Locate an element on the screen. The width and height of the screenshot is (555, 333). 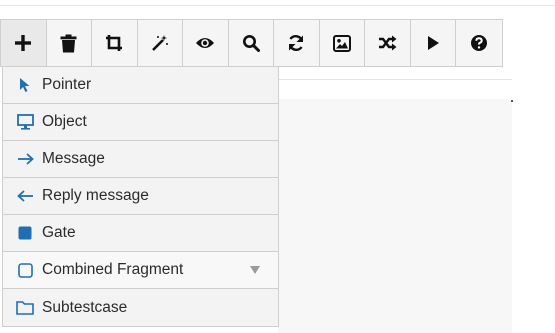
help-button is located at coordinates (479, 43).